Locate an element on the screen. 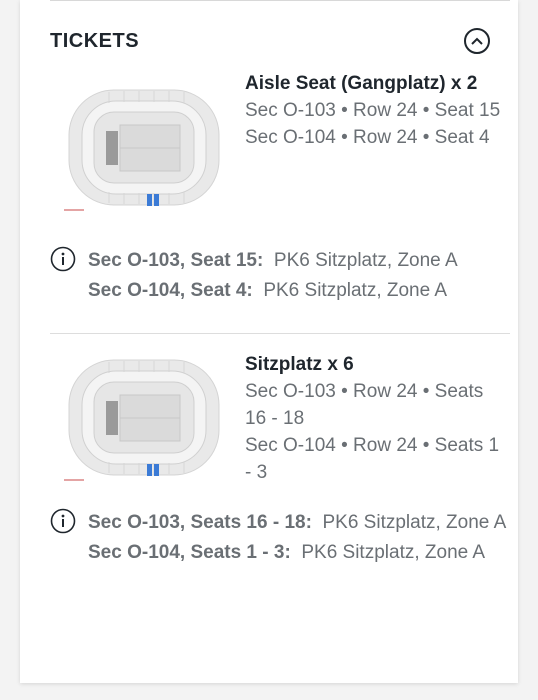  info-line: Sec O-104, Seat 4: PK6 Sitzplatz, Zone A is located at coordinates (273, 291).